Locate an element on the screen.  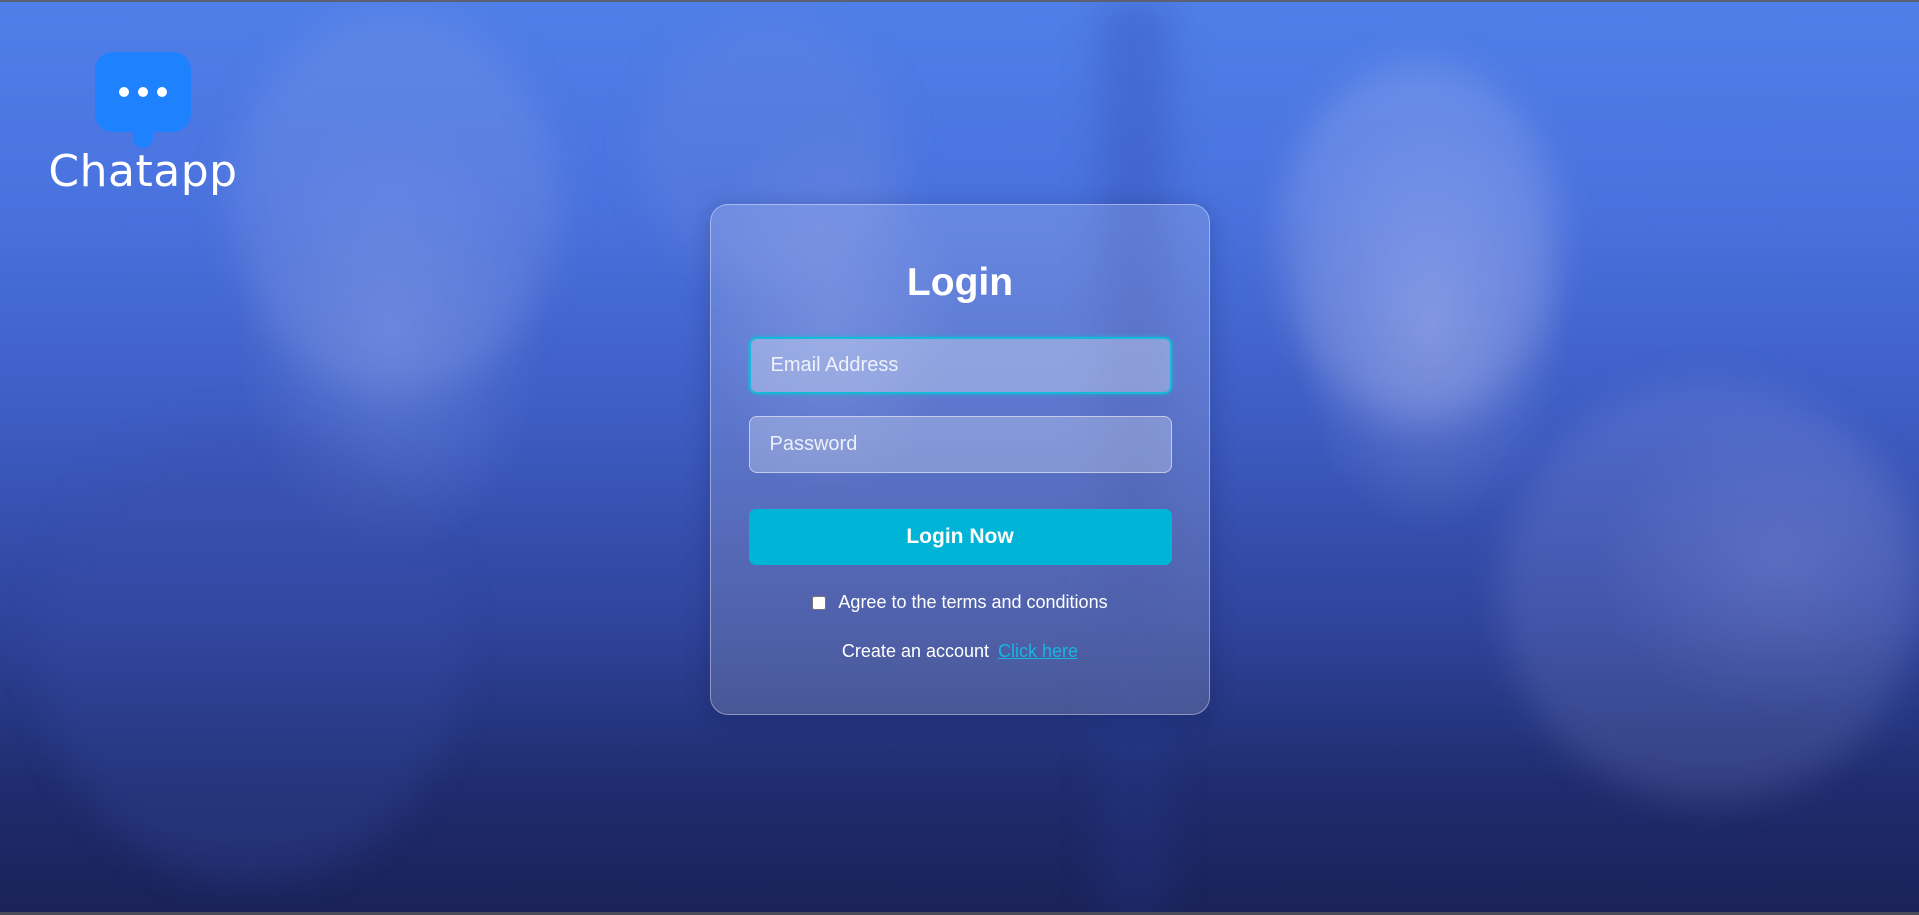
brand: Chatapp is located at coordinates (143, 124).